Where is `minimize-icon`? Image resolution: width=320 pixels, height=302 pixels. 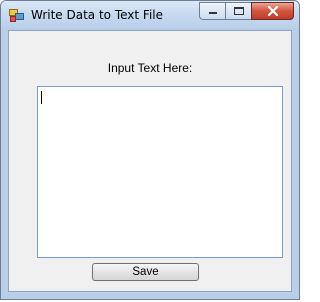
minimize-icon is located at coordinates (212, 13).